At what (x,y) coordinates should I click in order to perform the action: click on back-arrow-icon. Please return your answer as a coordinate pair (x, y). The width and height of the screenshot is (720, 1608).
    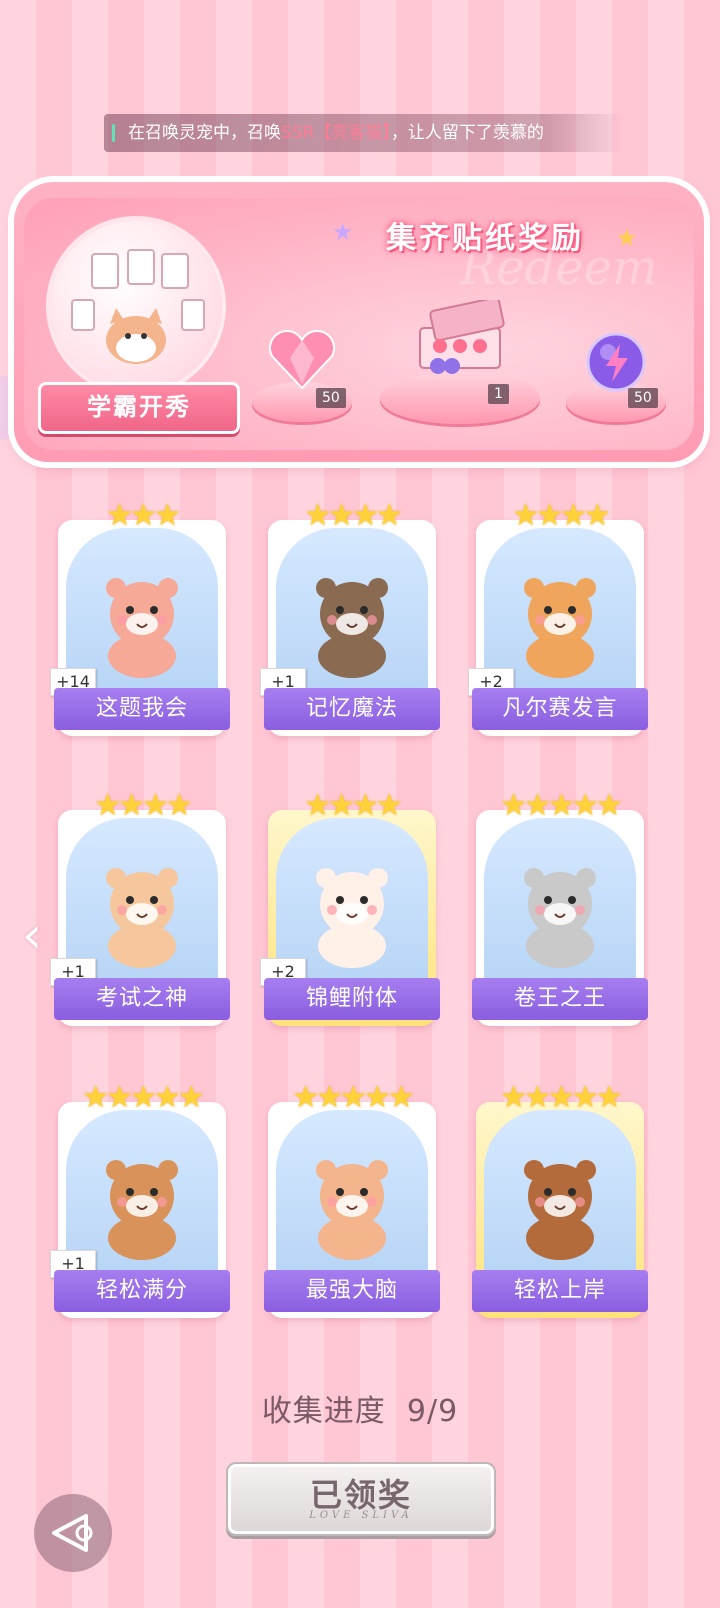
    Looking at the image, I should click on (72, 1533).